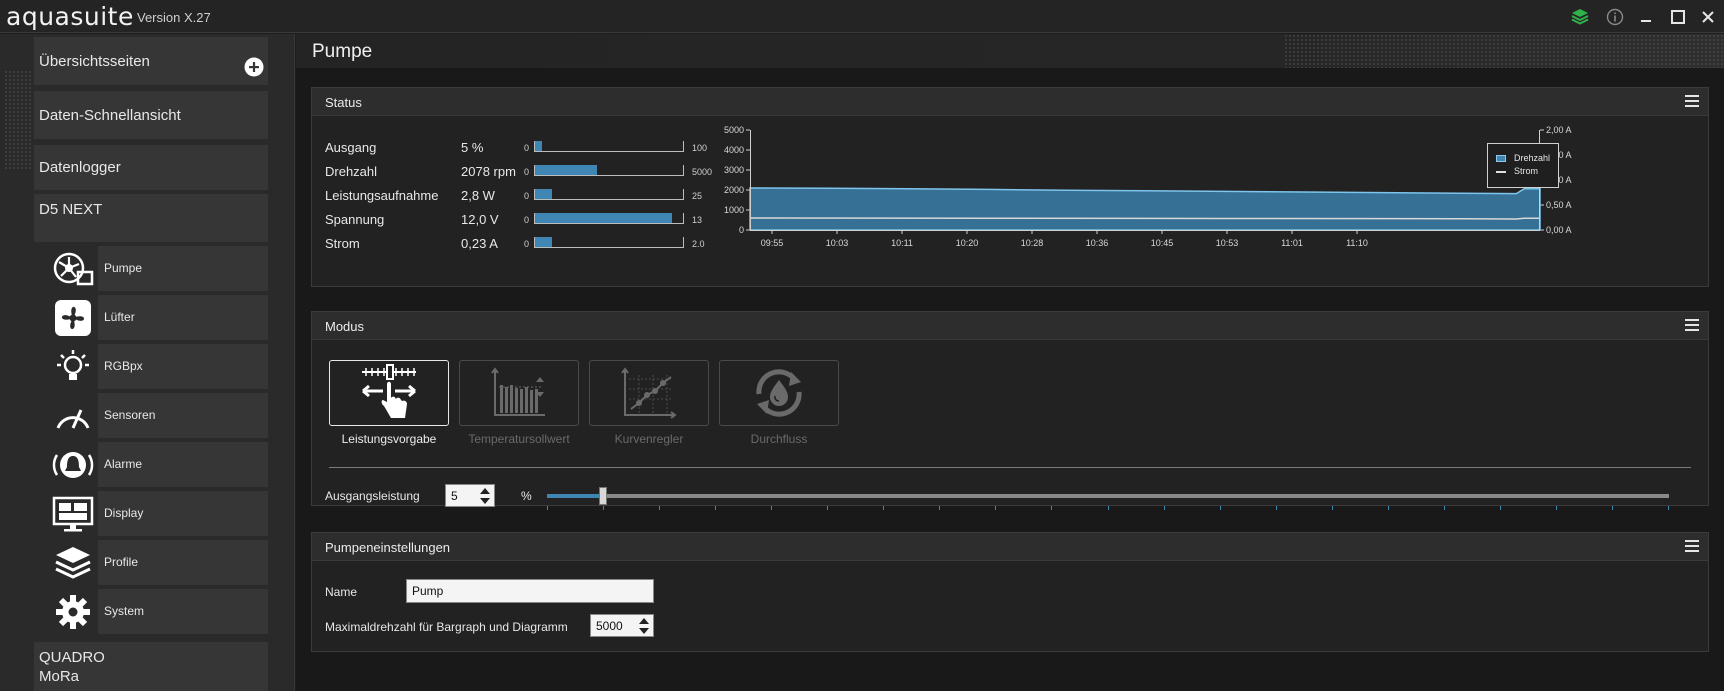 This screenshot has height=691, width=1724. I want to click on temperature-setpoint-icon, so click(518, 391).